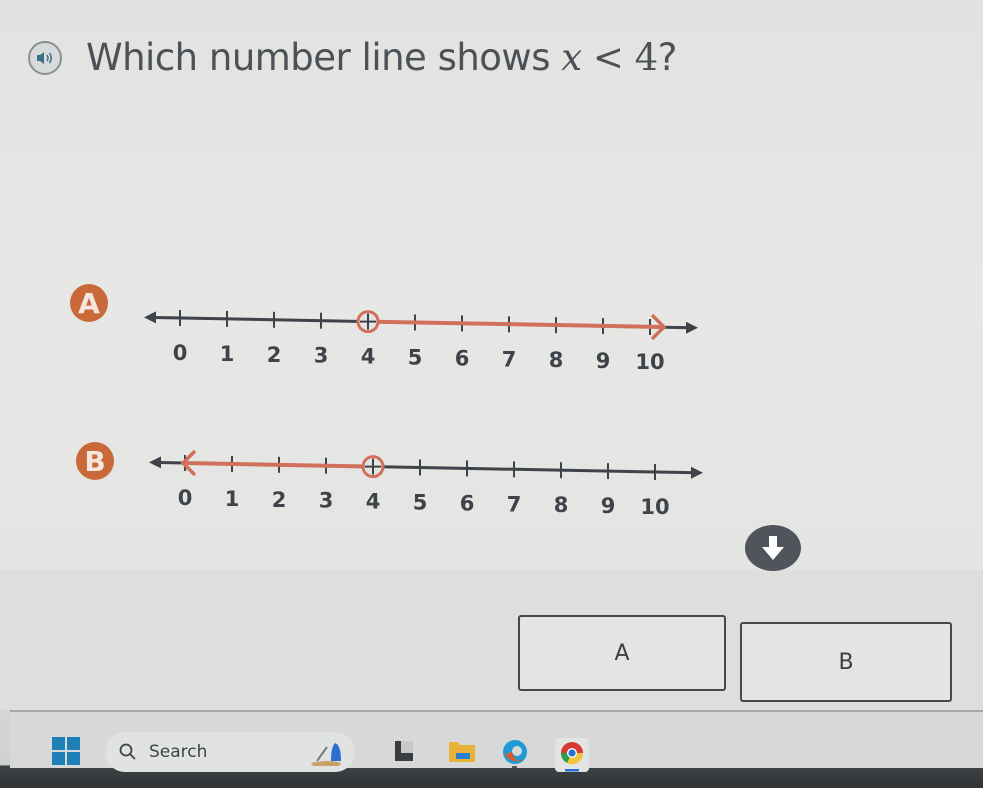 The width and height of the screenshot is (983, 788). What do you see at coordinates (89, 303) in the screenshot?
I see `option-a-badge: A` at bounding box center [89, 303].